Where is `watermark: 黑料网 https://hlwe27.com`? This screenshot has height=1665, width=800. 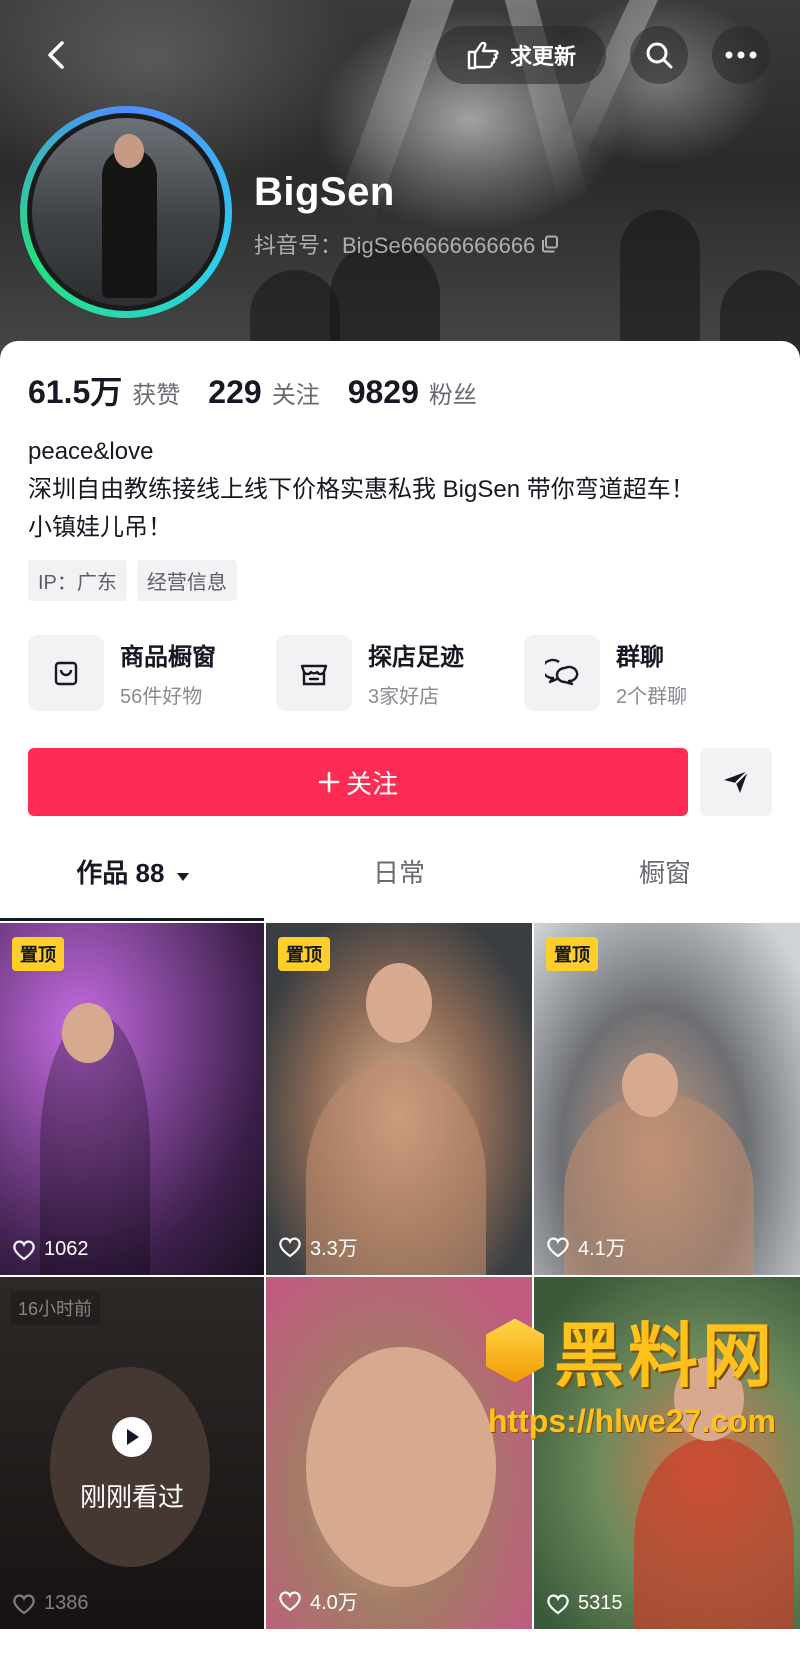
watermark: 黑料网 https://hlwe27.com is located at coordinates (631, 1370).